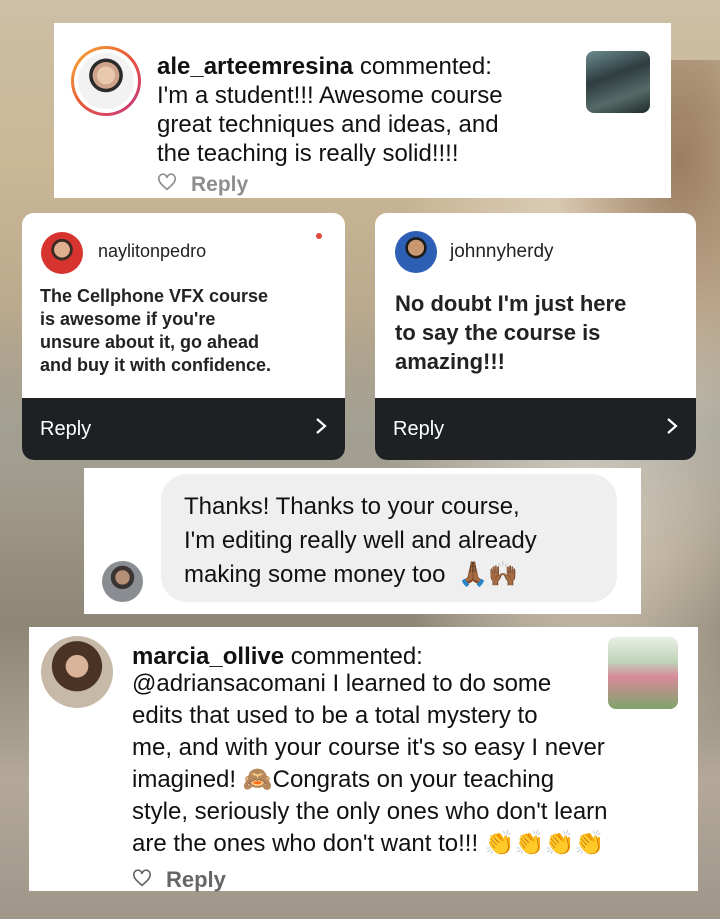 The image size is (720, 919). I want to click on message-line: I'm editing really well and already, so click(360, 540).